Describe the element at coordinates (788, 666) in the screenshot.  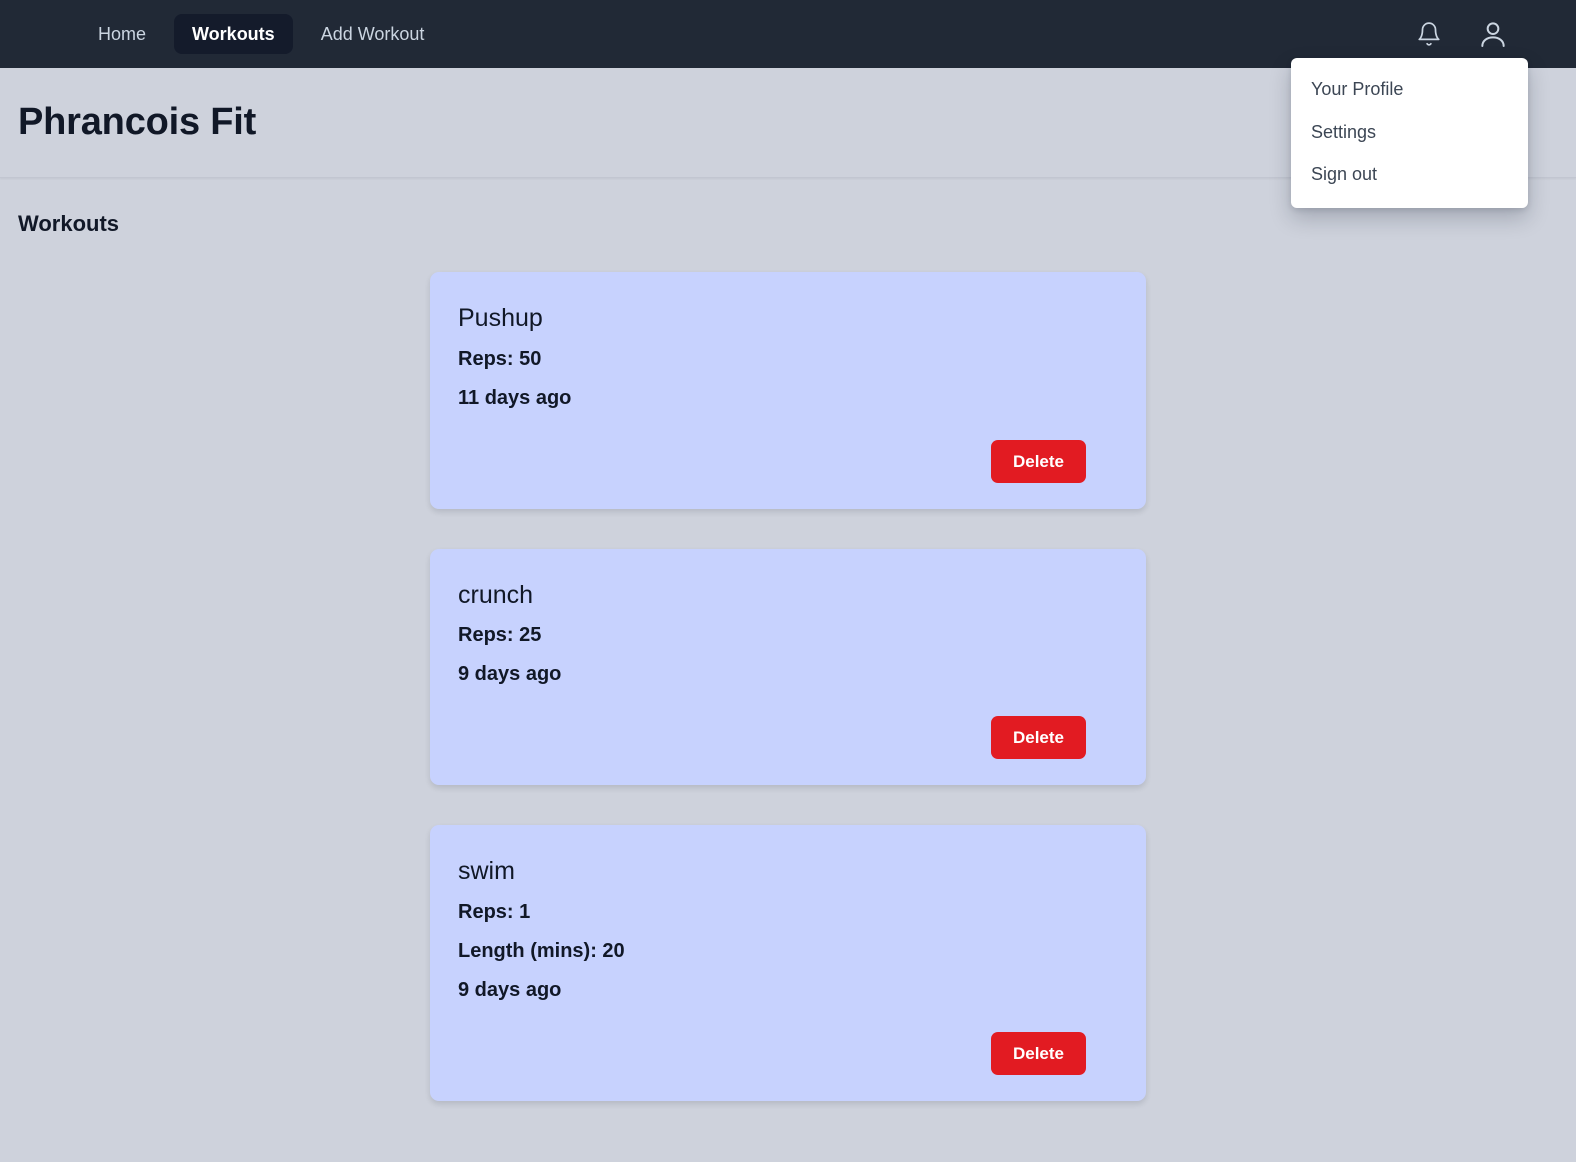
I see `workout-card: crunch Reps: 25 9 days ago Delete` at that location.